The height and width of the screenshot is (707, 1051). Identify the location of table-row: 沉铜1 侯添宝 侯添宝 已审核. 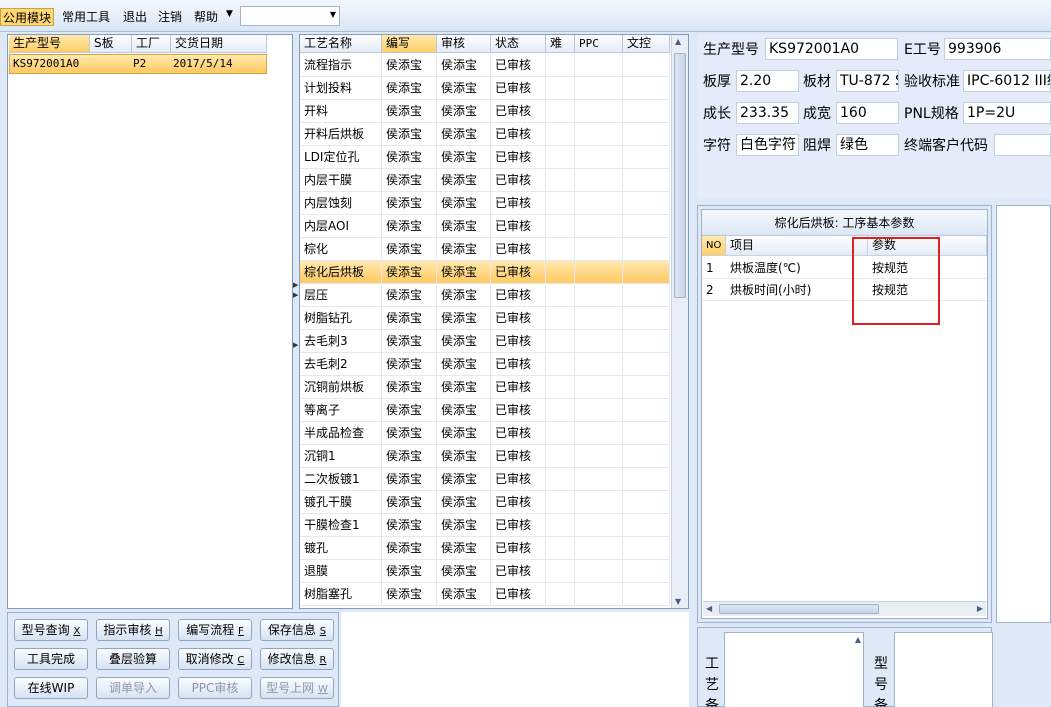
(485, 456).